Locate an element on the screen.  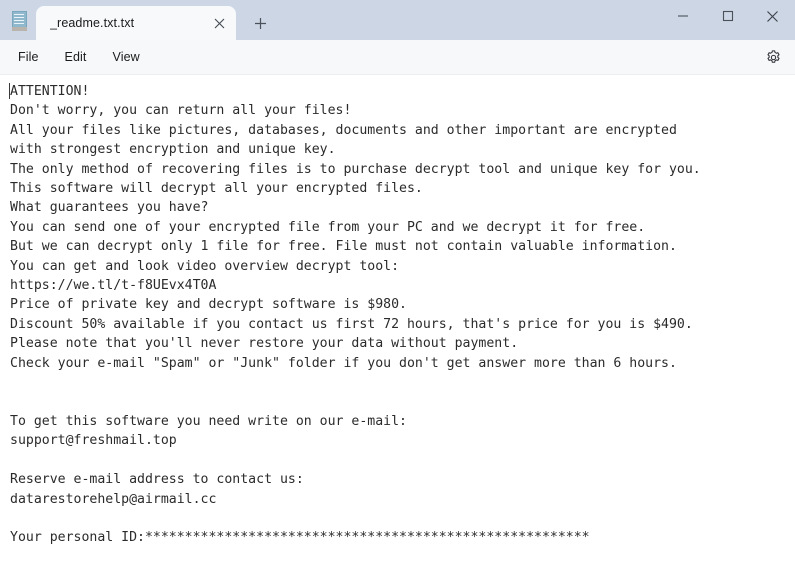
menu-bar: File Edit View is located at coordinates (397, 57).